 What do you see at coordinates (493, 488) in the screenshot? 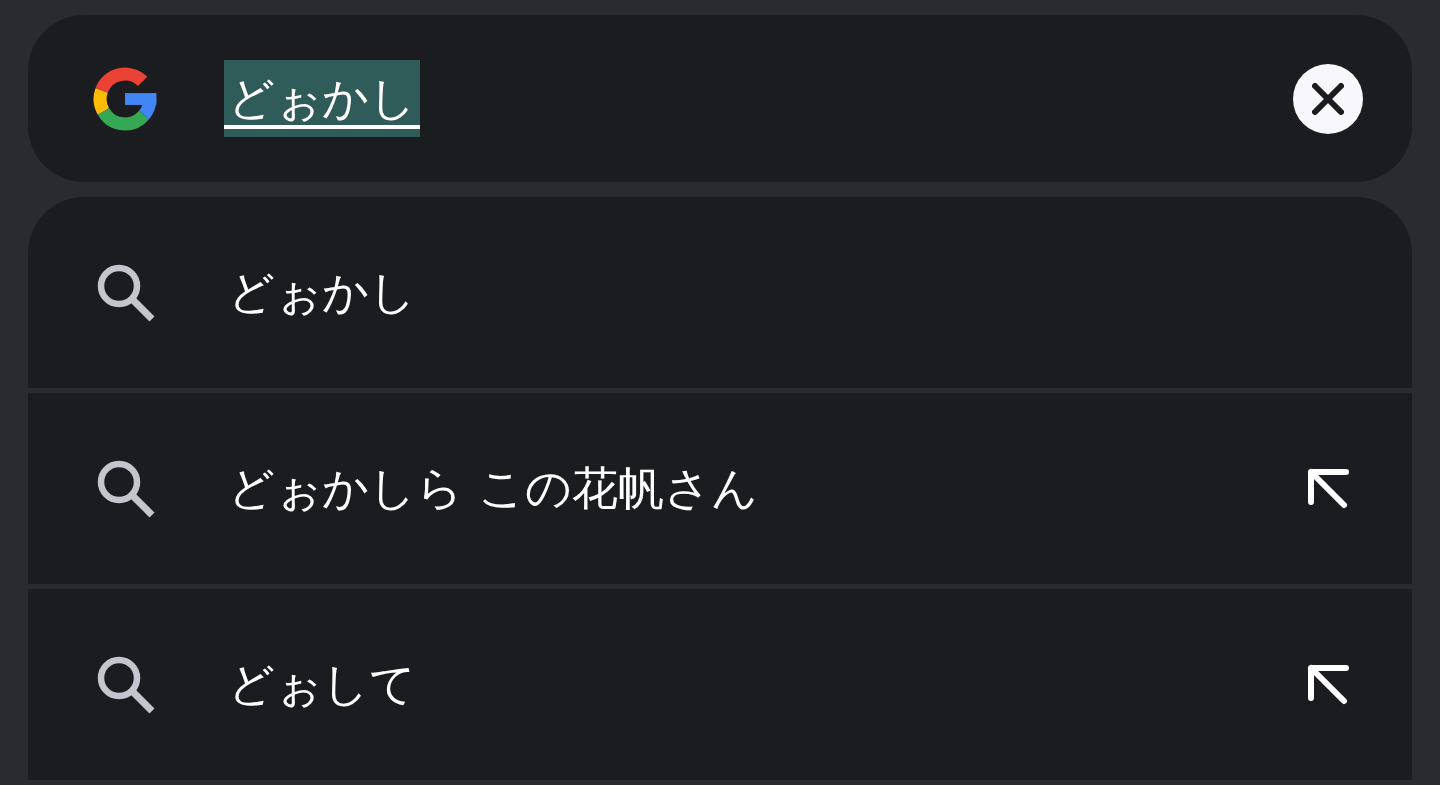
I see `suggestion-text: どぉかしら この花帆さん` at bounding box center [493, 488].